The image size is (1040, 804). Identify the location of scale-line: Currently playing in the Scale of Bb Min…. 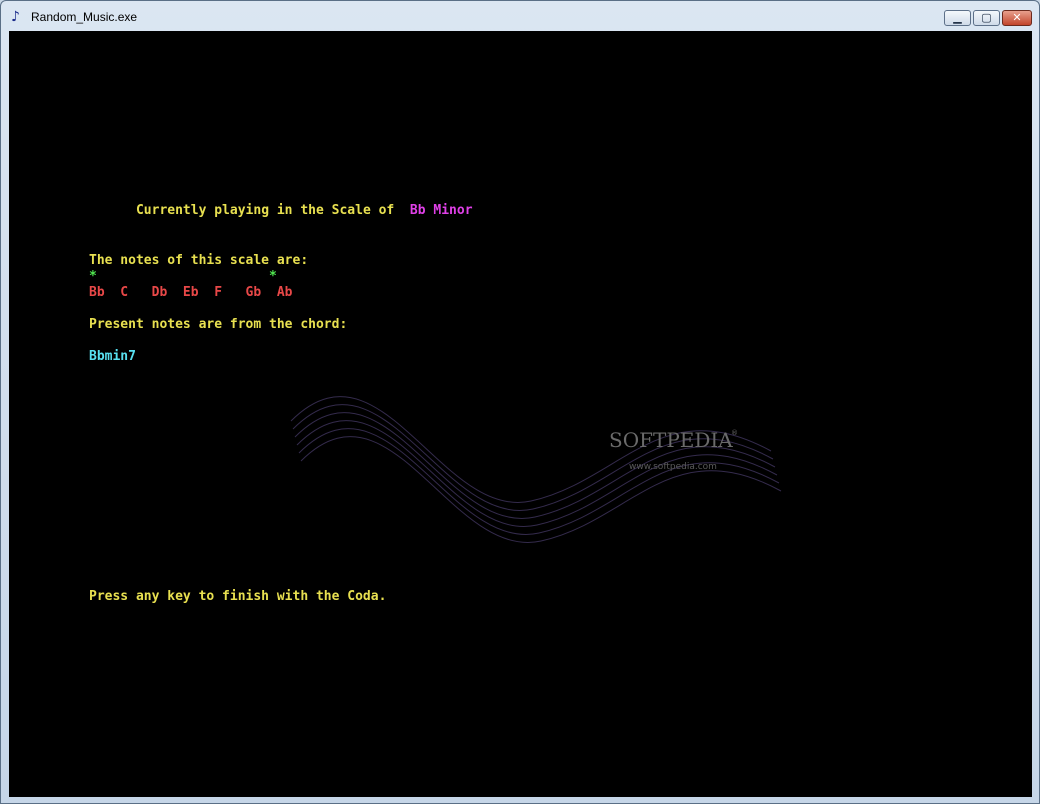
(281, 211).